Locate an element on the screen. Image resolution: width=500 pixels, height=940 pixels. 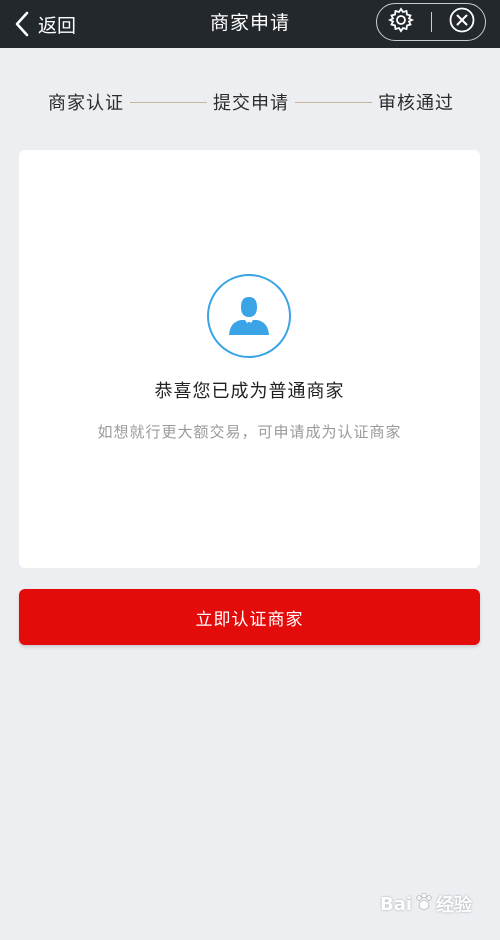
paw-icon is located at coordinates (424, 904).